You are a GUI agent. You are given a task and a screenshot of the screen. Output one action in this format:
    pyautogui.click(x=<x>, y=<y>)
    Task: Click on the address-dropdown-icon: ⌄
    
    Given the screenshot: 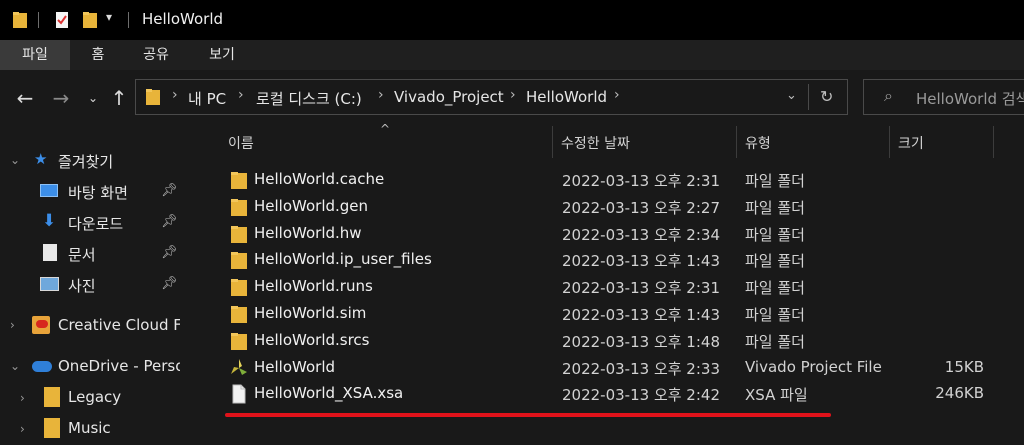 What is the action you would take?
    pyautogui.click(x=791, y=95)
    